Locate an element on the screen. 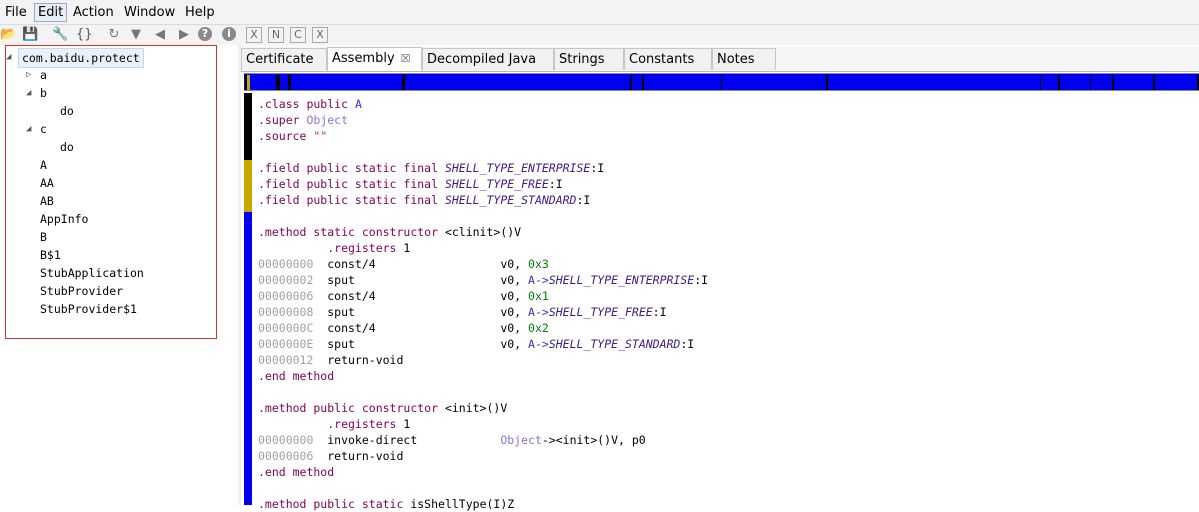  filter-icon: ▼ is located at coordinates (136, 35).